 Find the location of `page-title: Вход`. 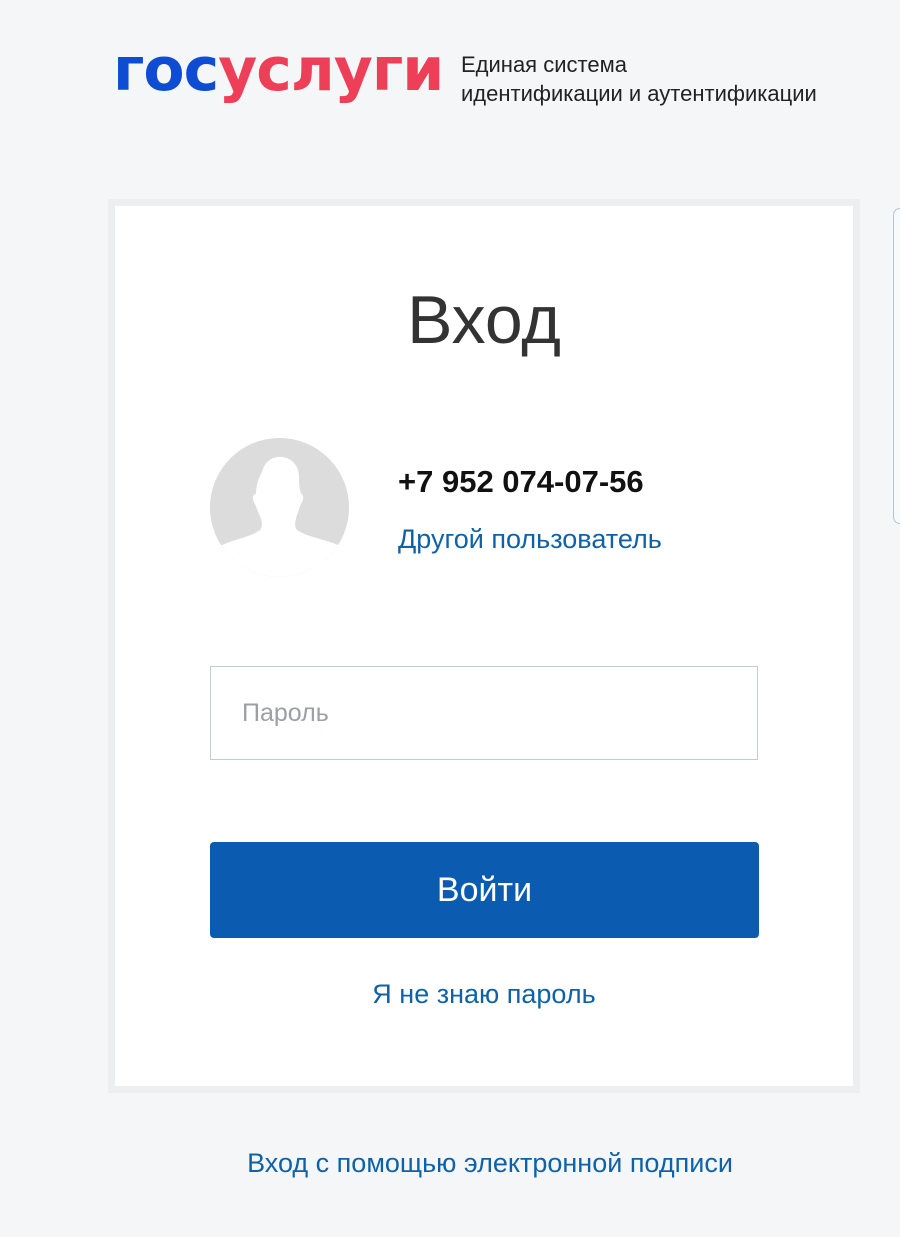

page-title: Вход is located at coordinates (484, 320).